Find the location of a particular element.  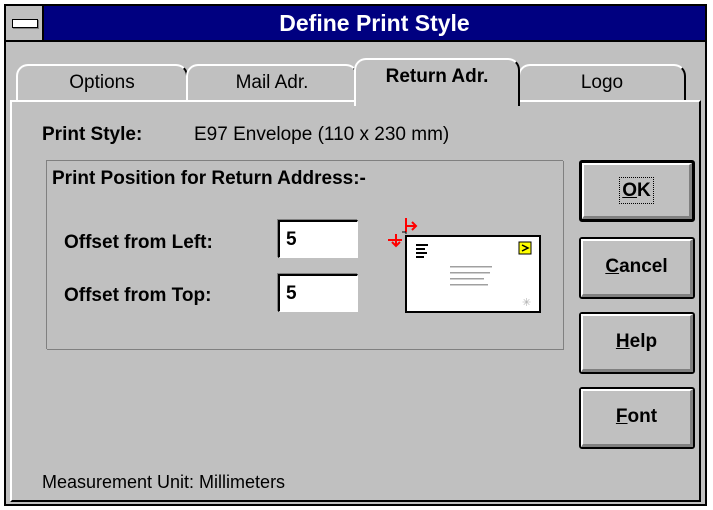

font-button: Font is located at coordinates (637, 418).